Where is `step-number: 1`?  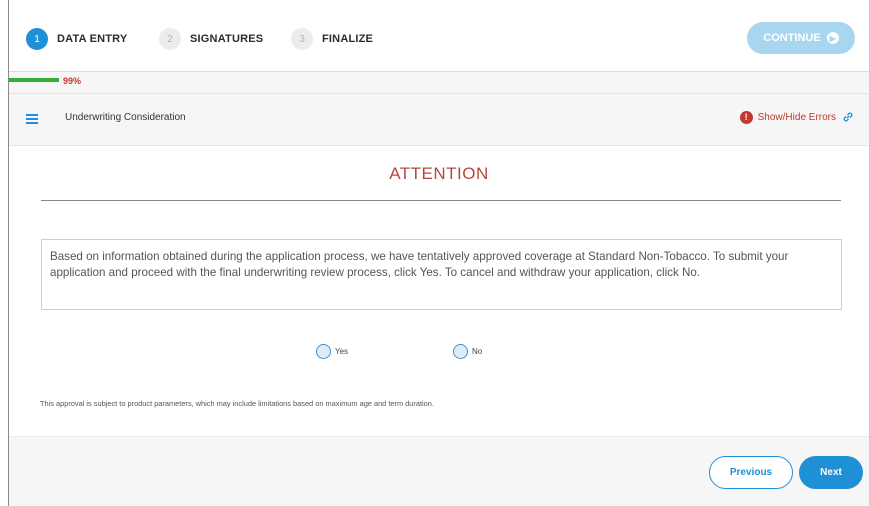 step-number: 1 is located at coordinates (37, 39).